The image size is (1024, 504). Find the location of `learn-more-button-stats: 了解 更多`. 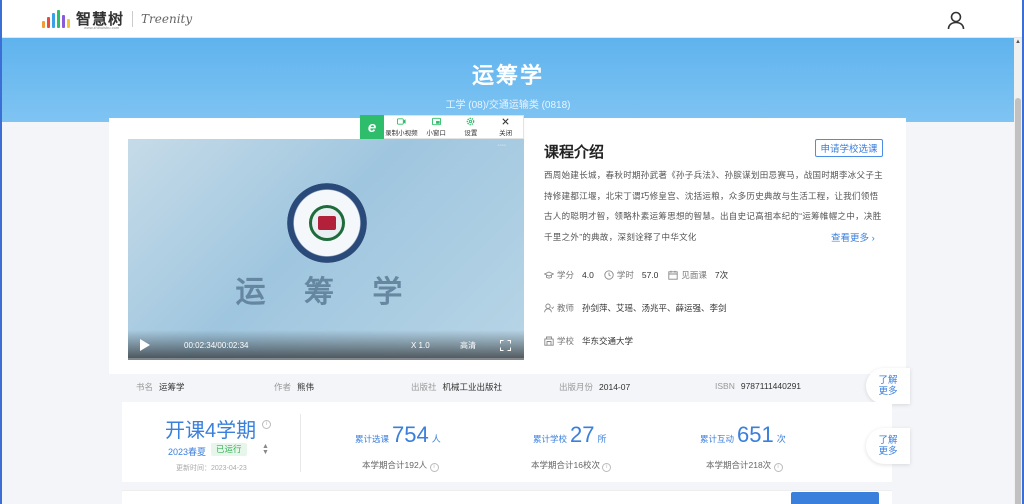

learn-more-button-stats: 了解 更多 is located at coordinates (888, 446).